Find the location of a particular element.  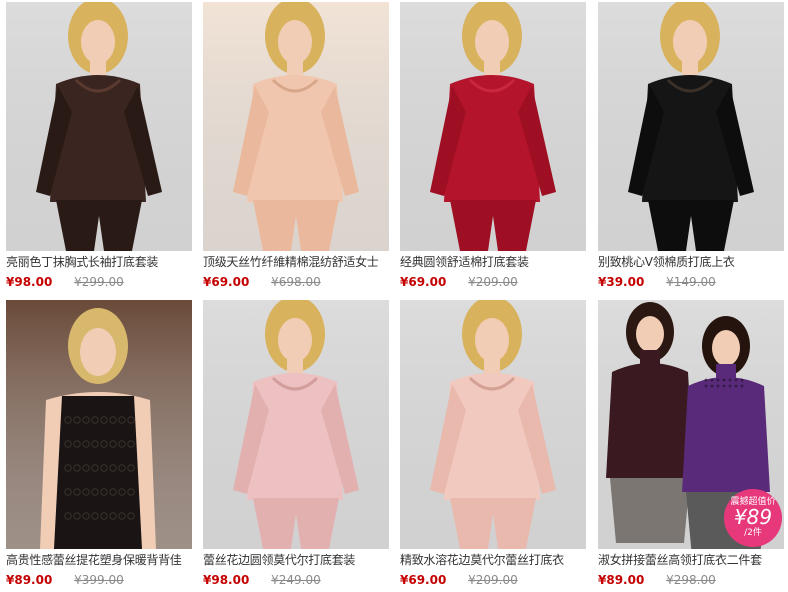

product-title: 别致桃心V领棉质打底上衣 is located at coordinates (691, 262).